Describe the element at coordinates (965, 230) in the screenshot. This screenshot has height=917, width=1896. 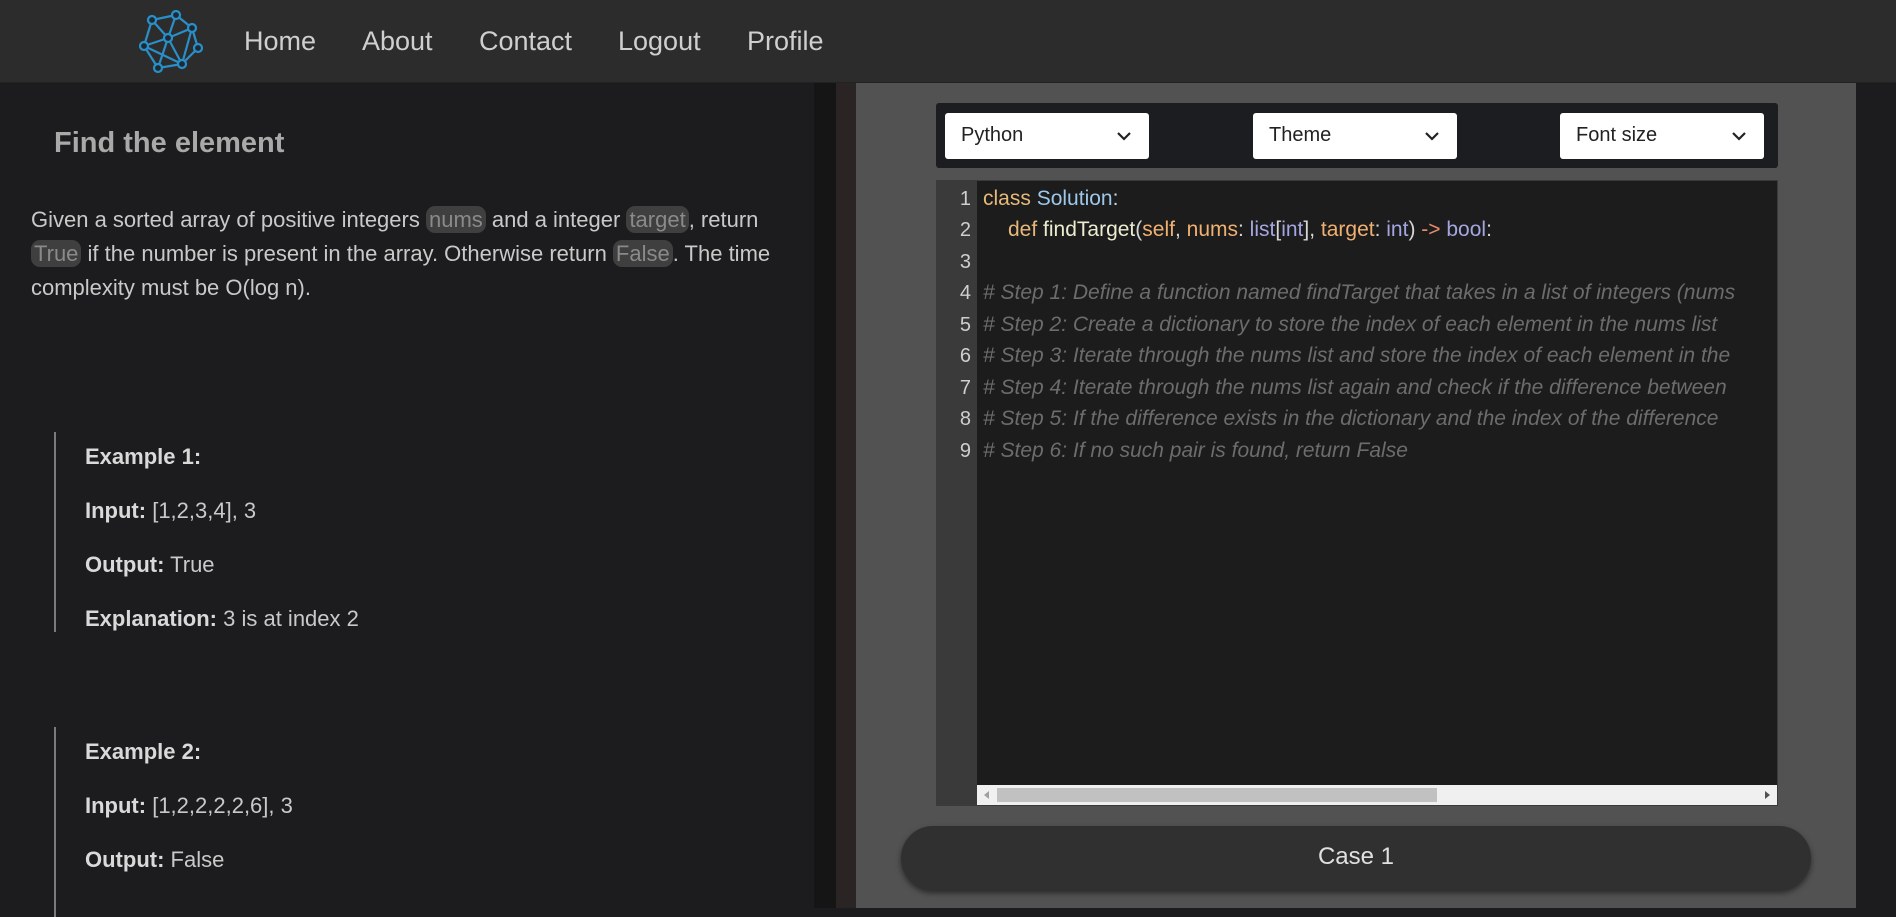
I see `line-number: 2` at that location.